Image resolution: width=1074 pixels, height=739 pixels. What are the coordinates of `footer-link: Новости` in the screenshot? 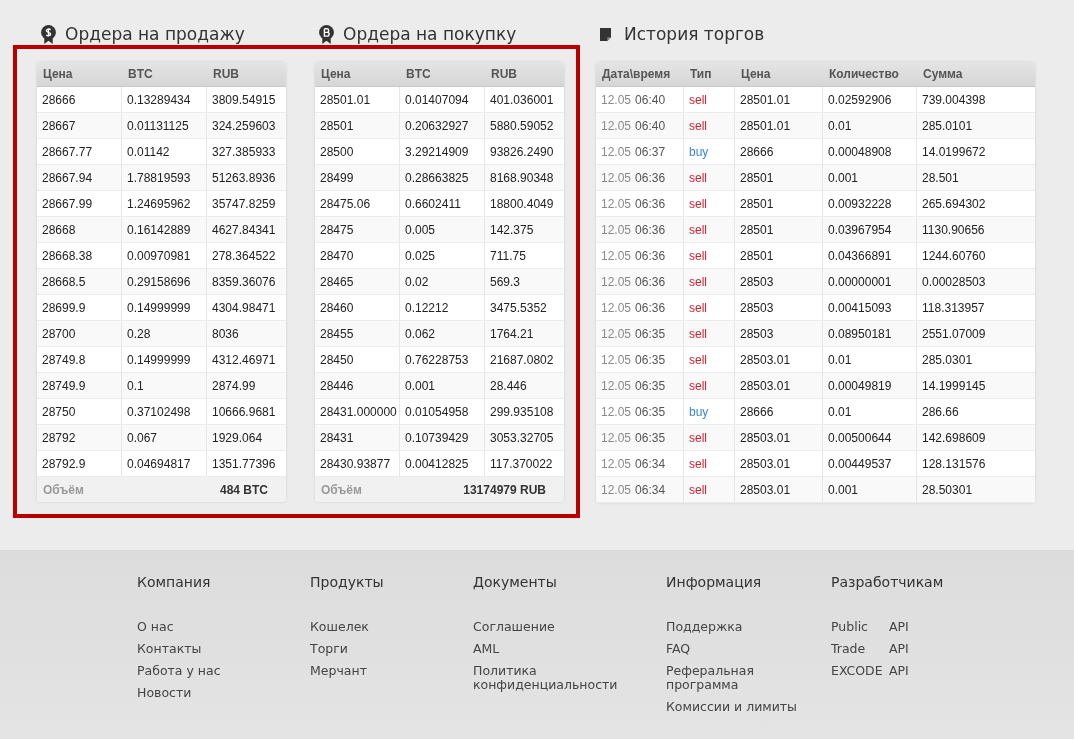 It's located at (212, 693).